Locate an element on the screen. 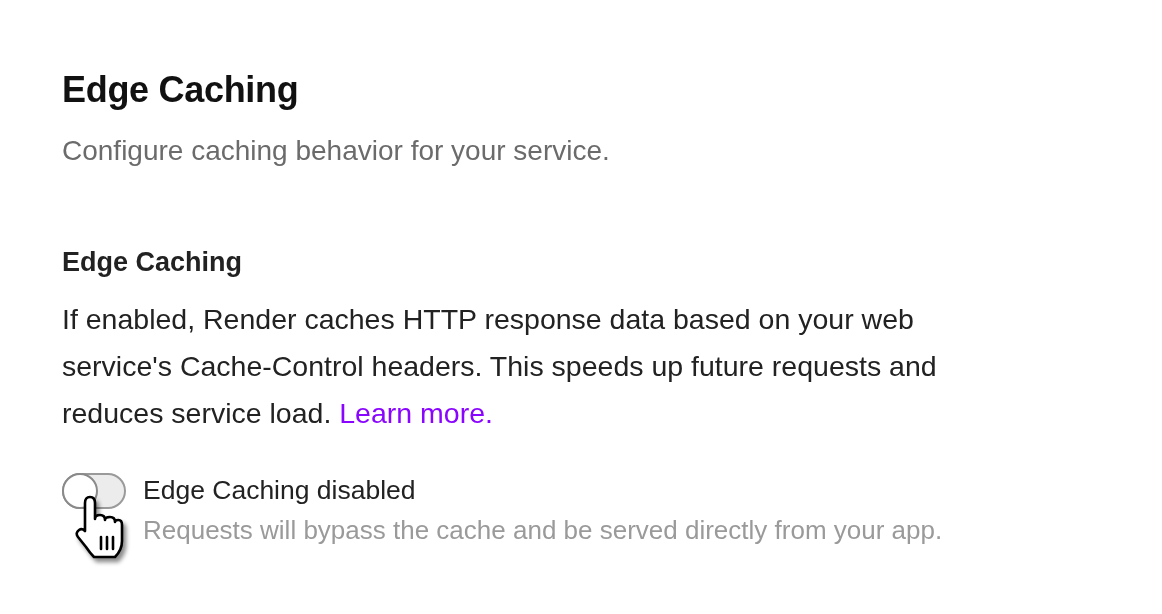 Image resolution: width=1162 pixels, height=614 pixels. learn-more-link: Learn more. is located at coordinates (416, 413).